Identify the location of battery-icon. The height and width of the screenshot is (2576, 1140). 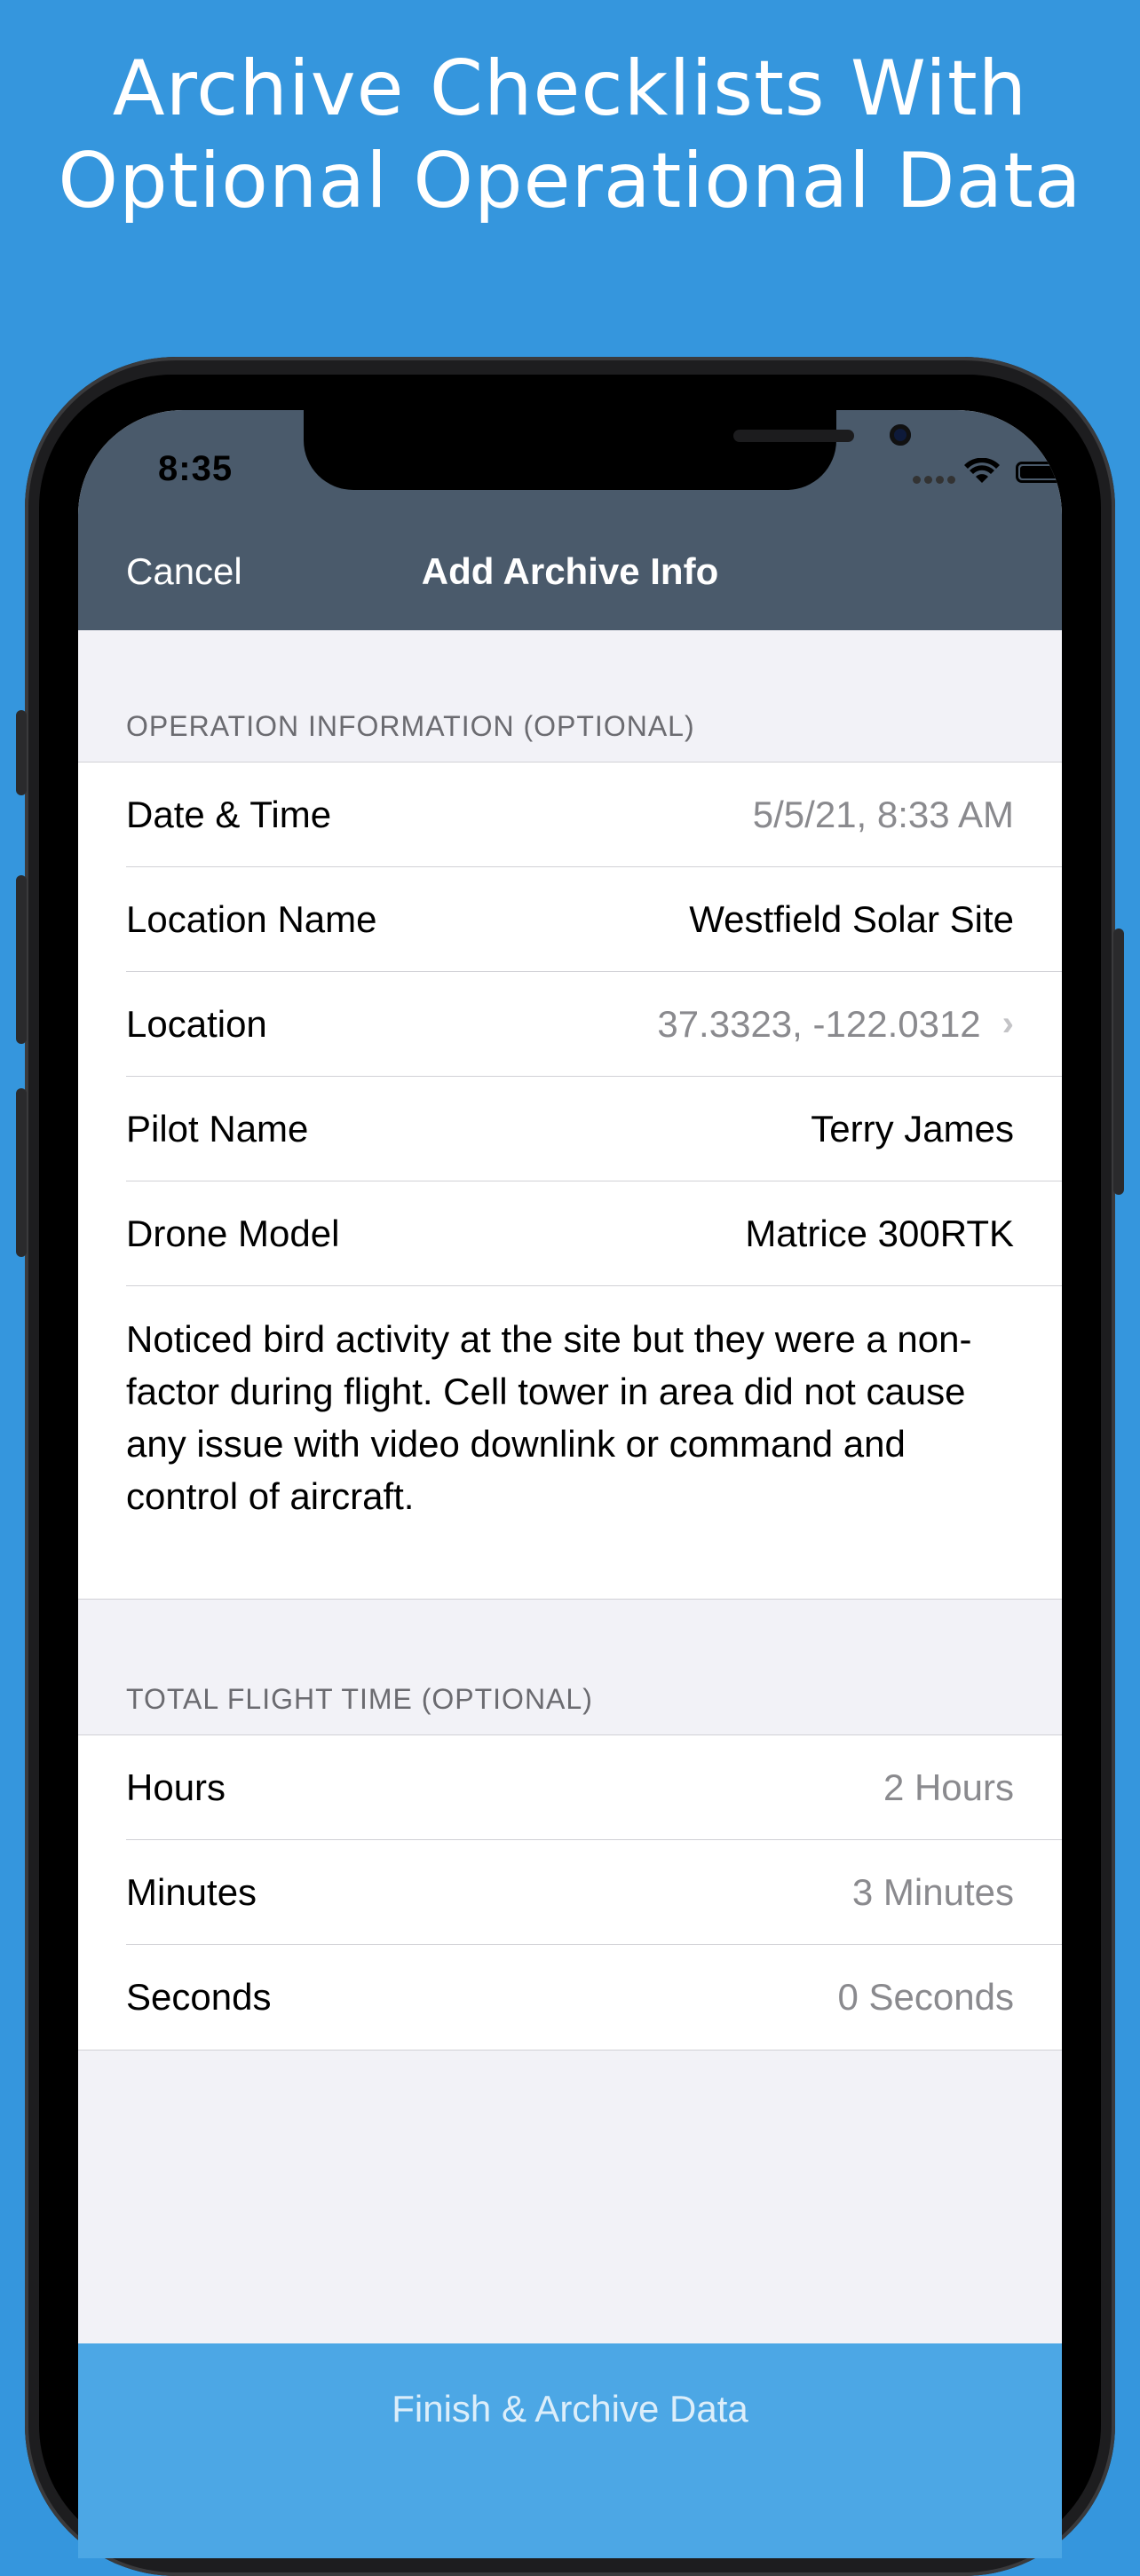
(1039, 472).